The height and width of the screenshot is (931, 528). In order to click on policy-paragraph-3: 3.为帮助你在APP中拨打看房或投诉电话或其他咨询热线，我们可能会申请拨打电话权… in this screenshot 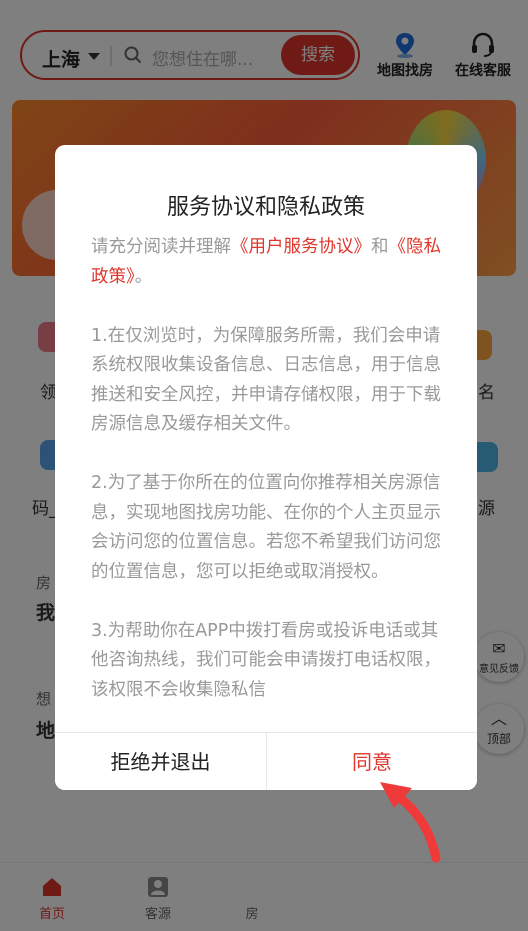, I will do `click(266, 660)`.